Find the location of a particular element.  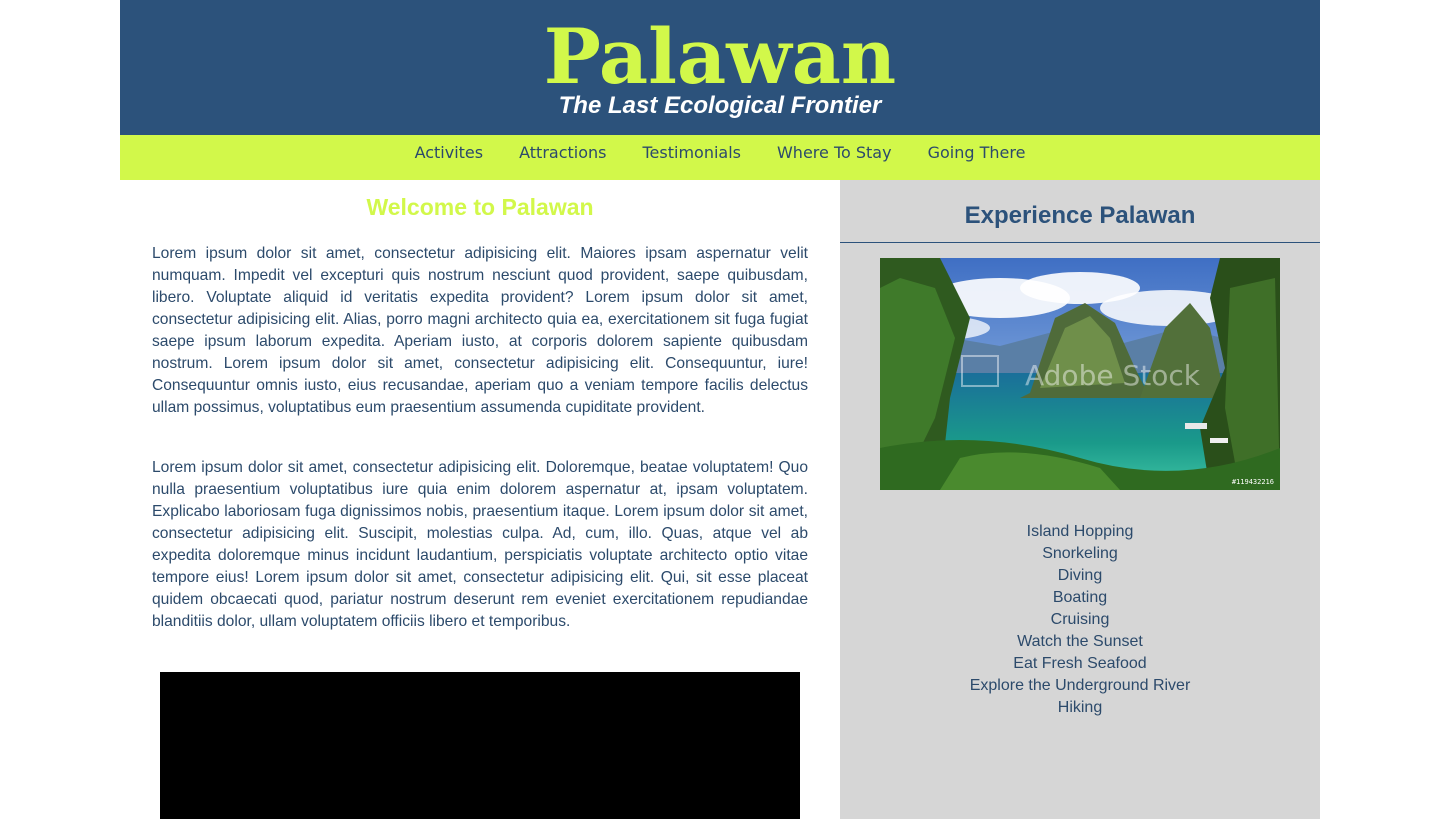

site-title: Palawan is located at coordinates (720, 56).